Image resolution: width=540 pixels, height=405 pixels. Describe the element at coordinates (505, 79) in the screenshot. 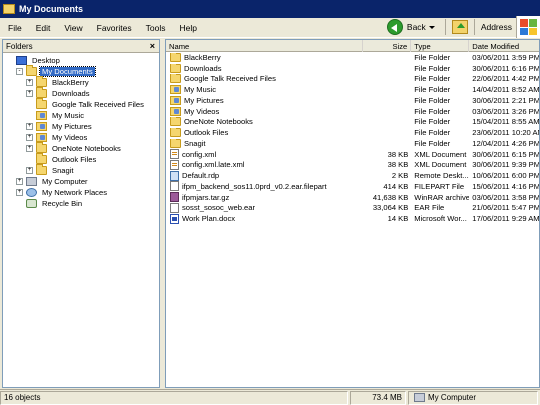

I see `file-date-cell: 22/06/2011 4:42 PM` at that location.